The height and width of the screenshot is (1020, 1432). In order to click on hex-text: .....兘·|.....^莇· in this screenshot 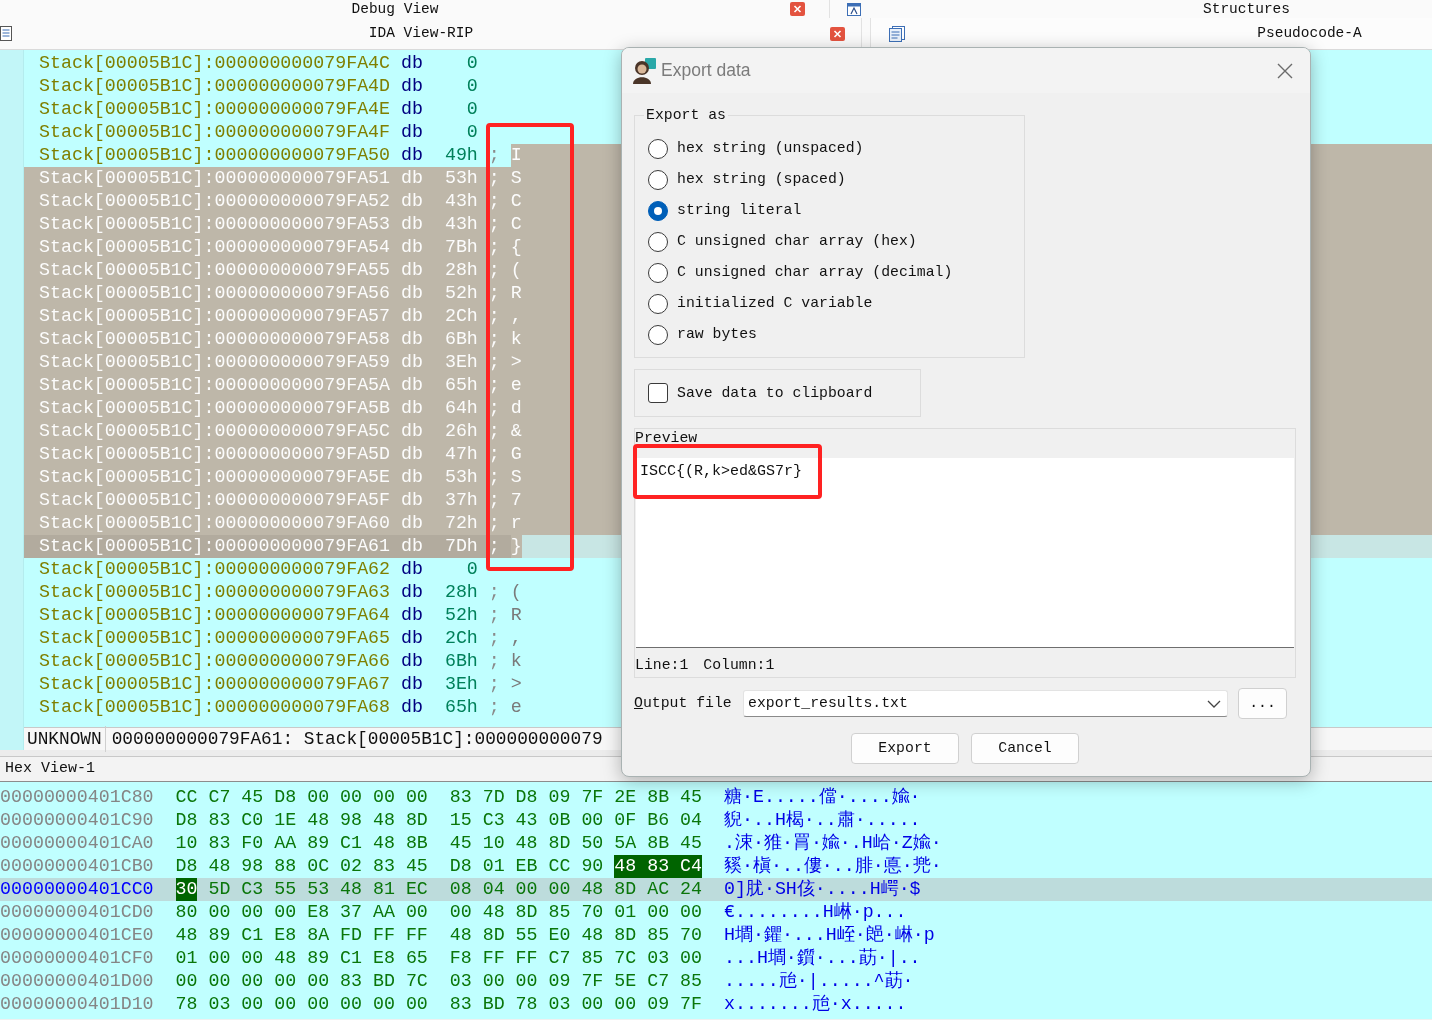, I will do `click(818, 981)`.